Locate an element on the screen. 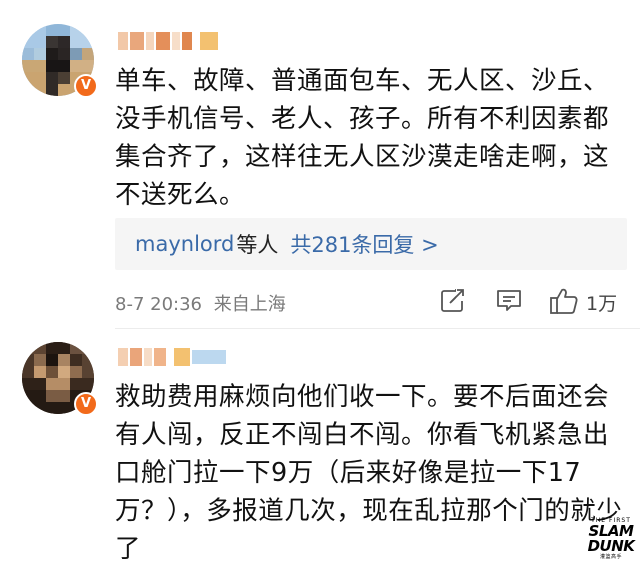 The width and height of the screenshot is (640, 575). comment-meta: 8-7 20:36 来自上海 is located at coordinates (200, 303).